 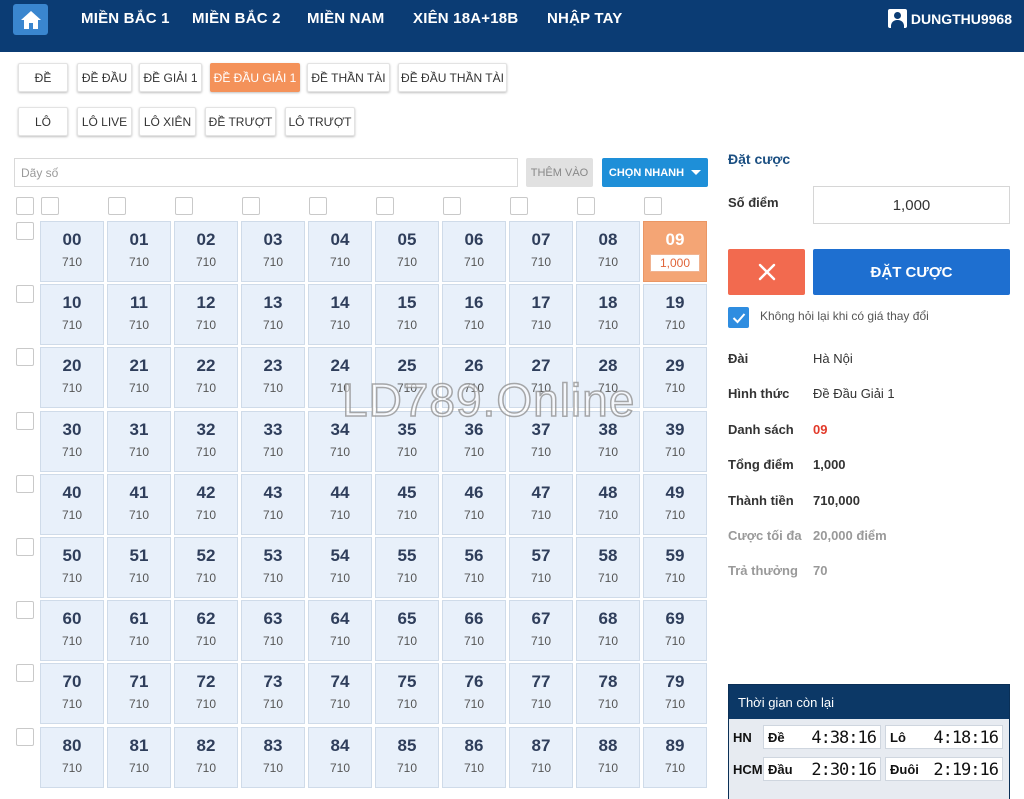 I want to click on place-bet-button: ĐẶT CƯỢC, so click(x=911, y=272).